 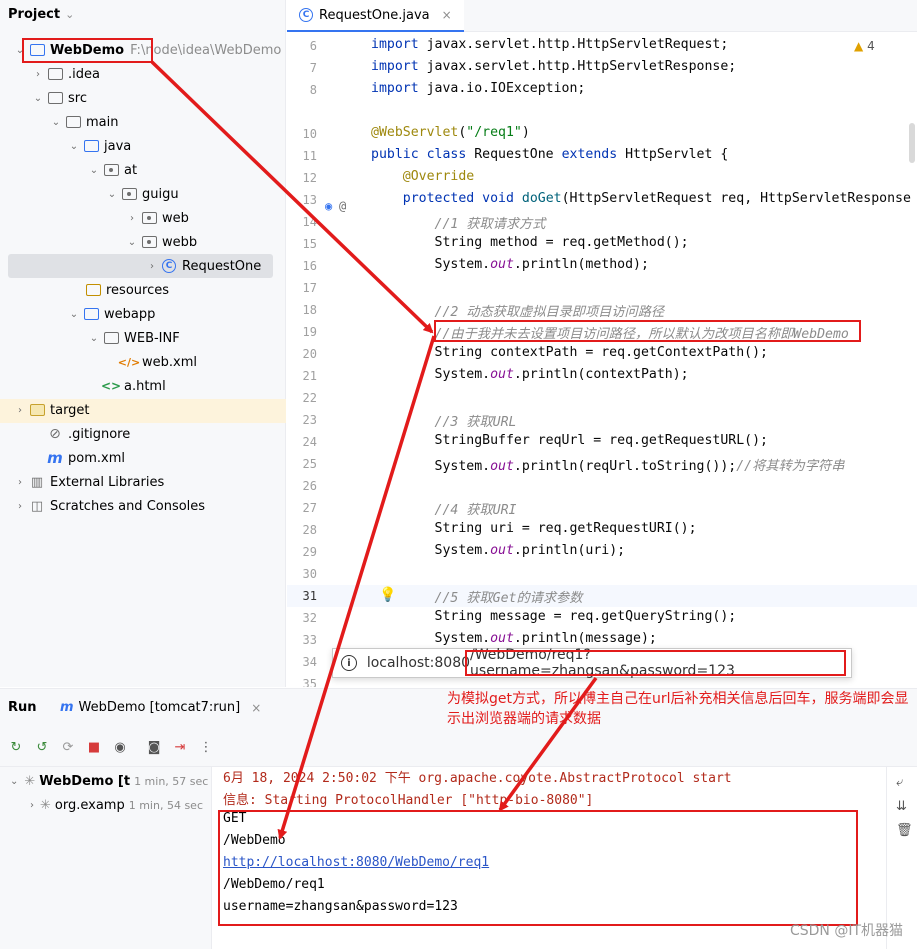 What do you see at coordinates (904, 830) in the screenshot?
I see `trash-icon: 🗑` at bounding box center [904, 830].